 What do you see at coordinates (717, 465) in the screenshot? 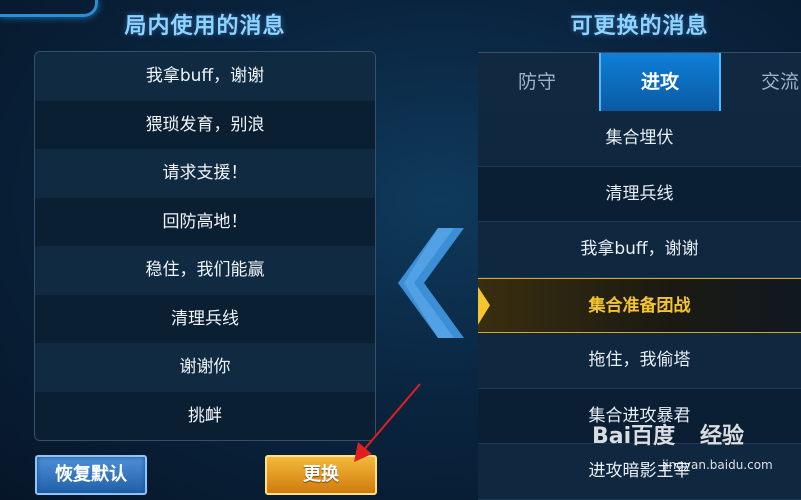
I see `watermark-url: jingyan.baidu.com` at bounding box center [717, 465].